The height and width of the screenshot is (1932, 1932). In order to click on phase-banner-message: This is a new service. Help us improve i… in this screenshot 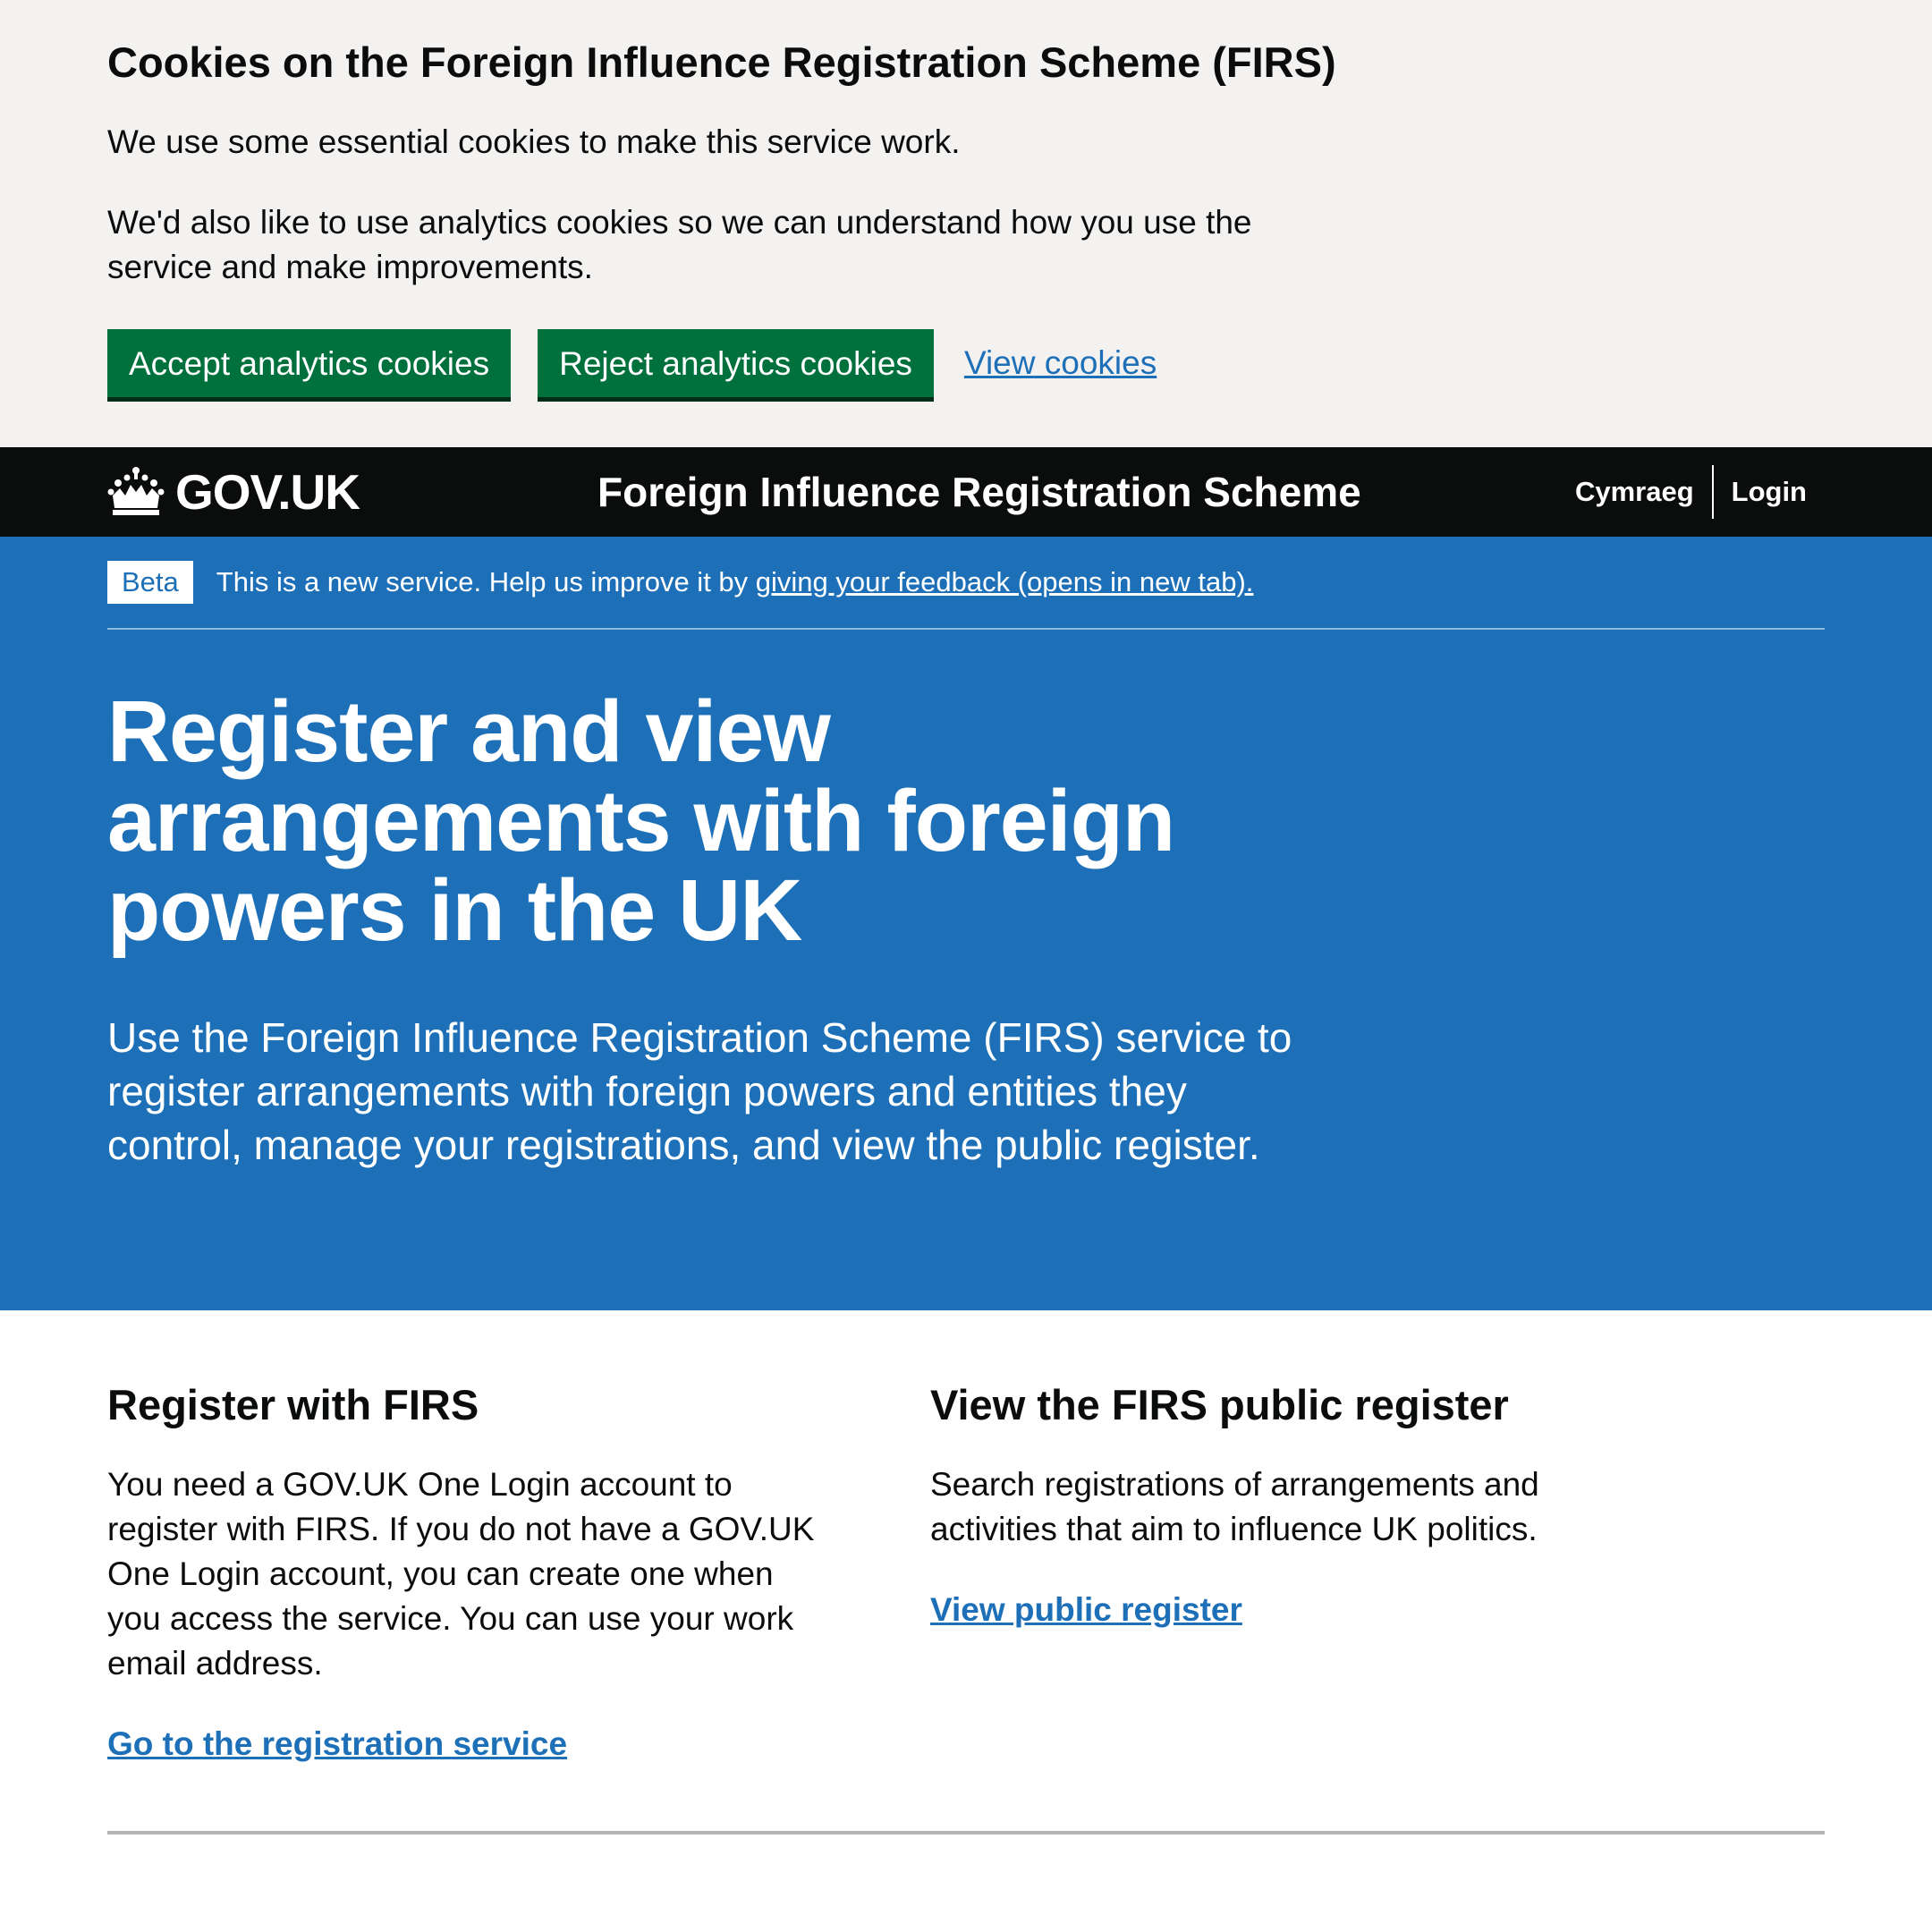, I will do `click(486, 581)`.